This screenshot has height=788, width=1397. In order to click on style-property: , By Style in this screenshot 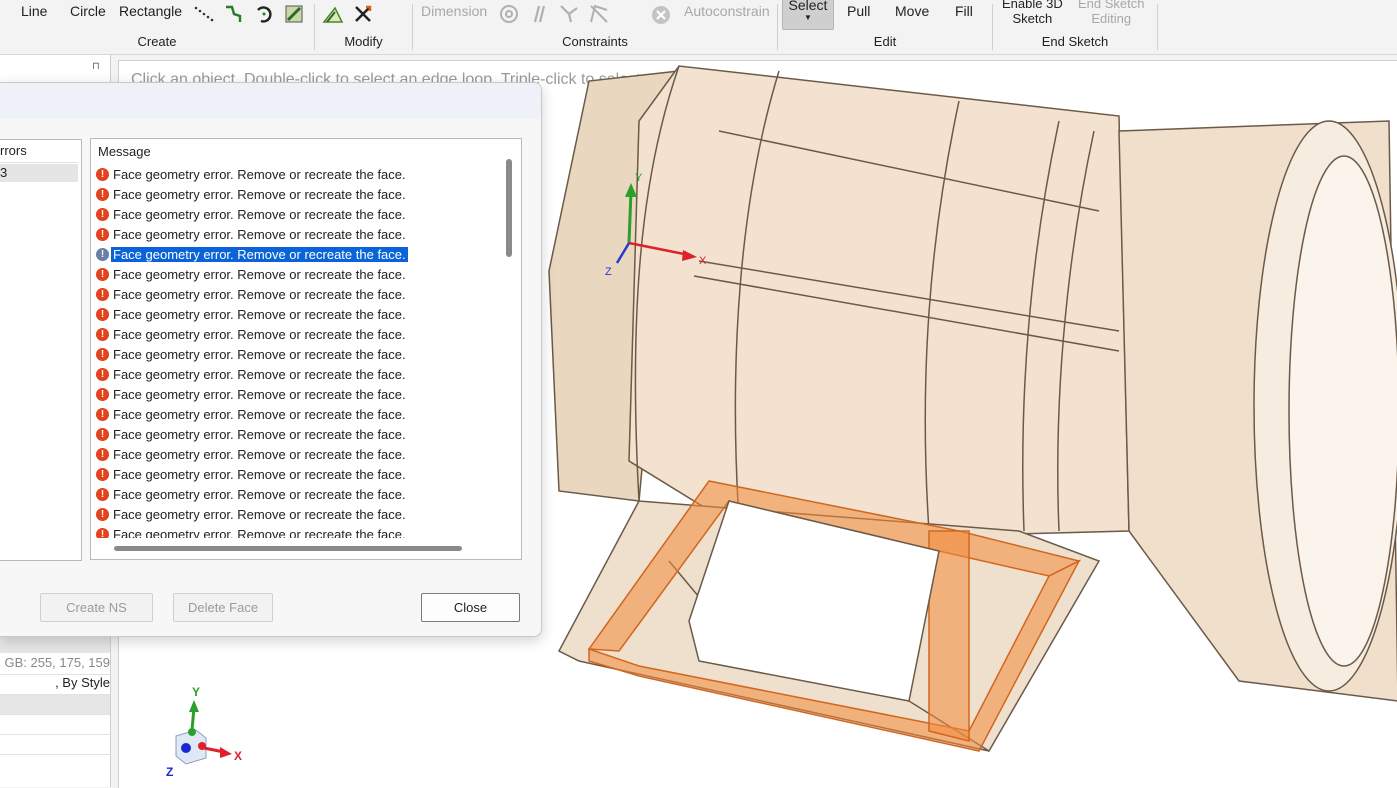, I will do `click(55, 685)`.